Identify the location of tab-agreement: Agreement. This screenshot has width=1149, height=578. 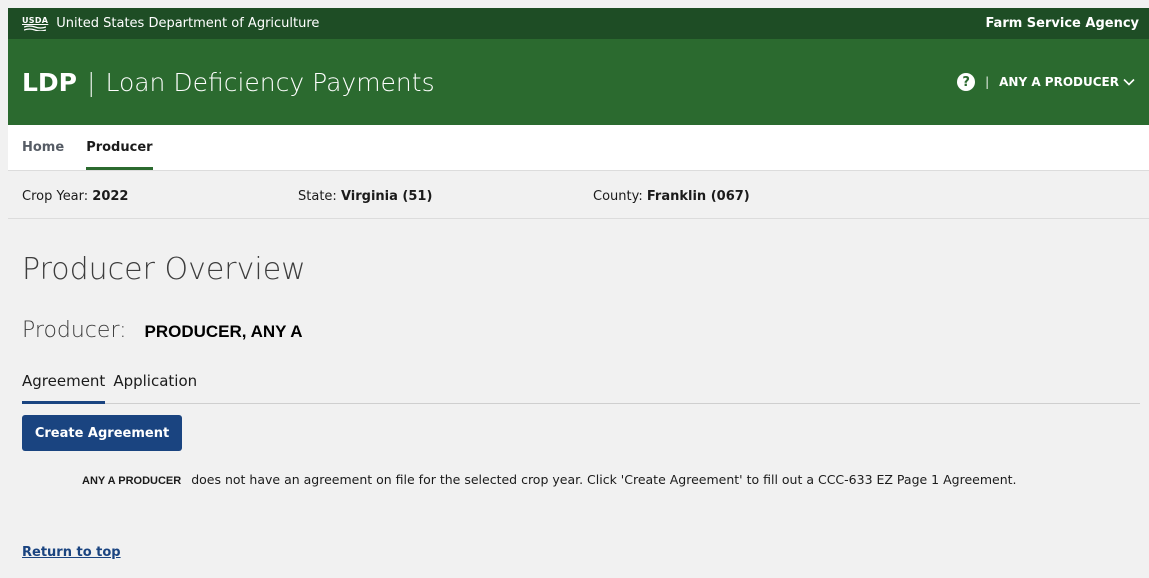
(64, 387).